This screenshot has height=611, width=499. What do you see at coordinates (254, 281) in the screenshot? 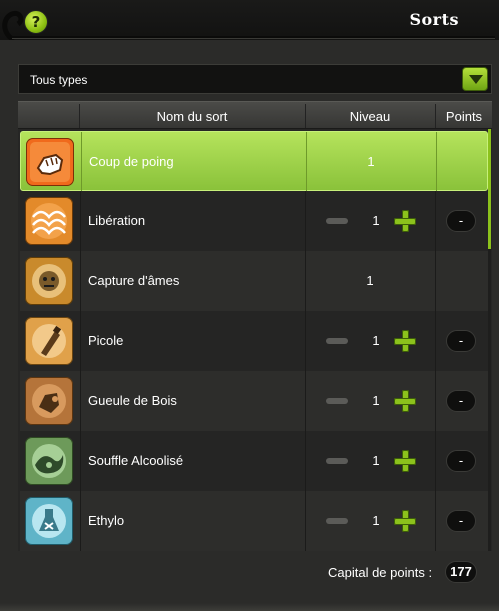
I see `spell-row-capture-d-ames: Capture d'âmes 1` at bounding box center [254, 281].